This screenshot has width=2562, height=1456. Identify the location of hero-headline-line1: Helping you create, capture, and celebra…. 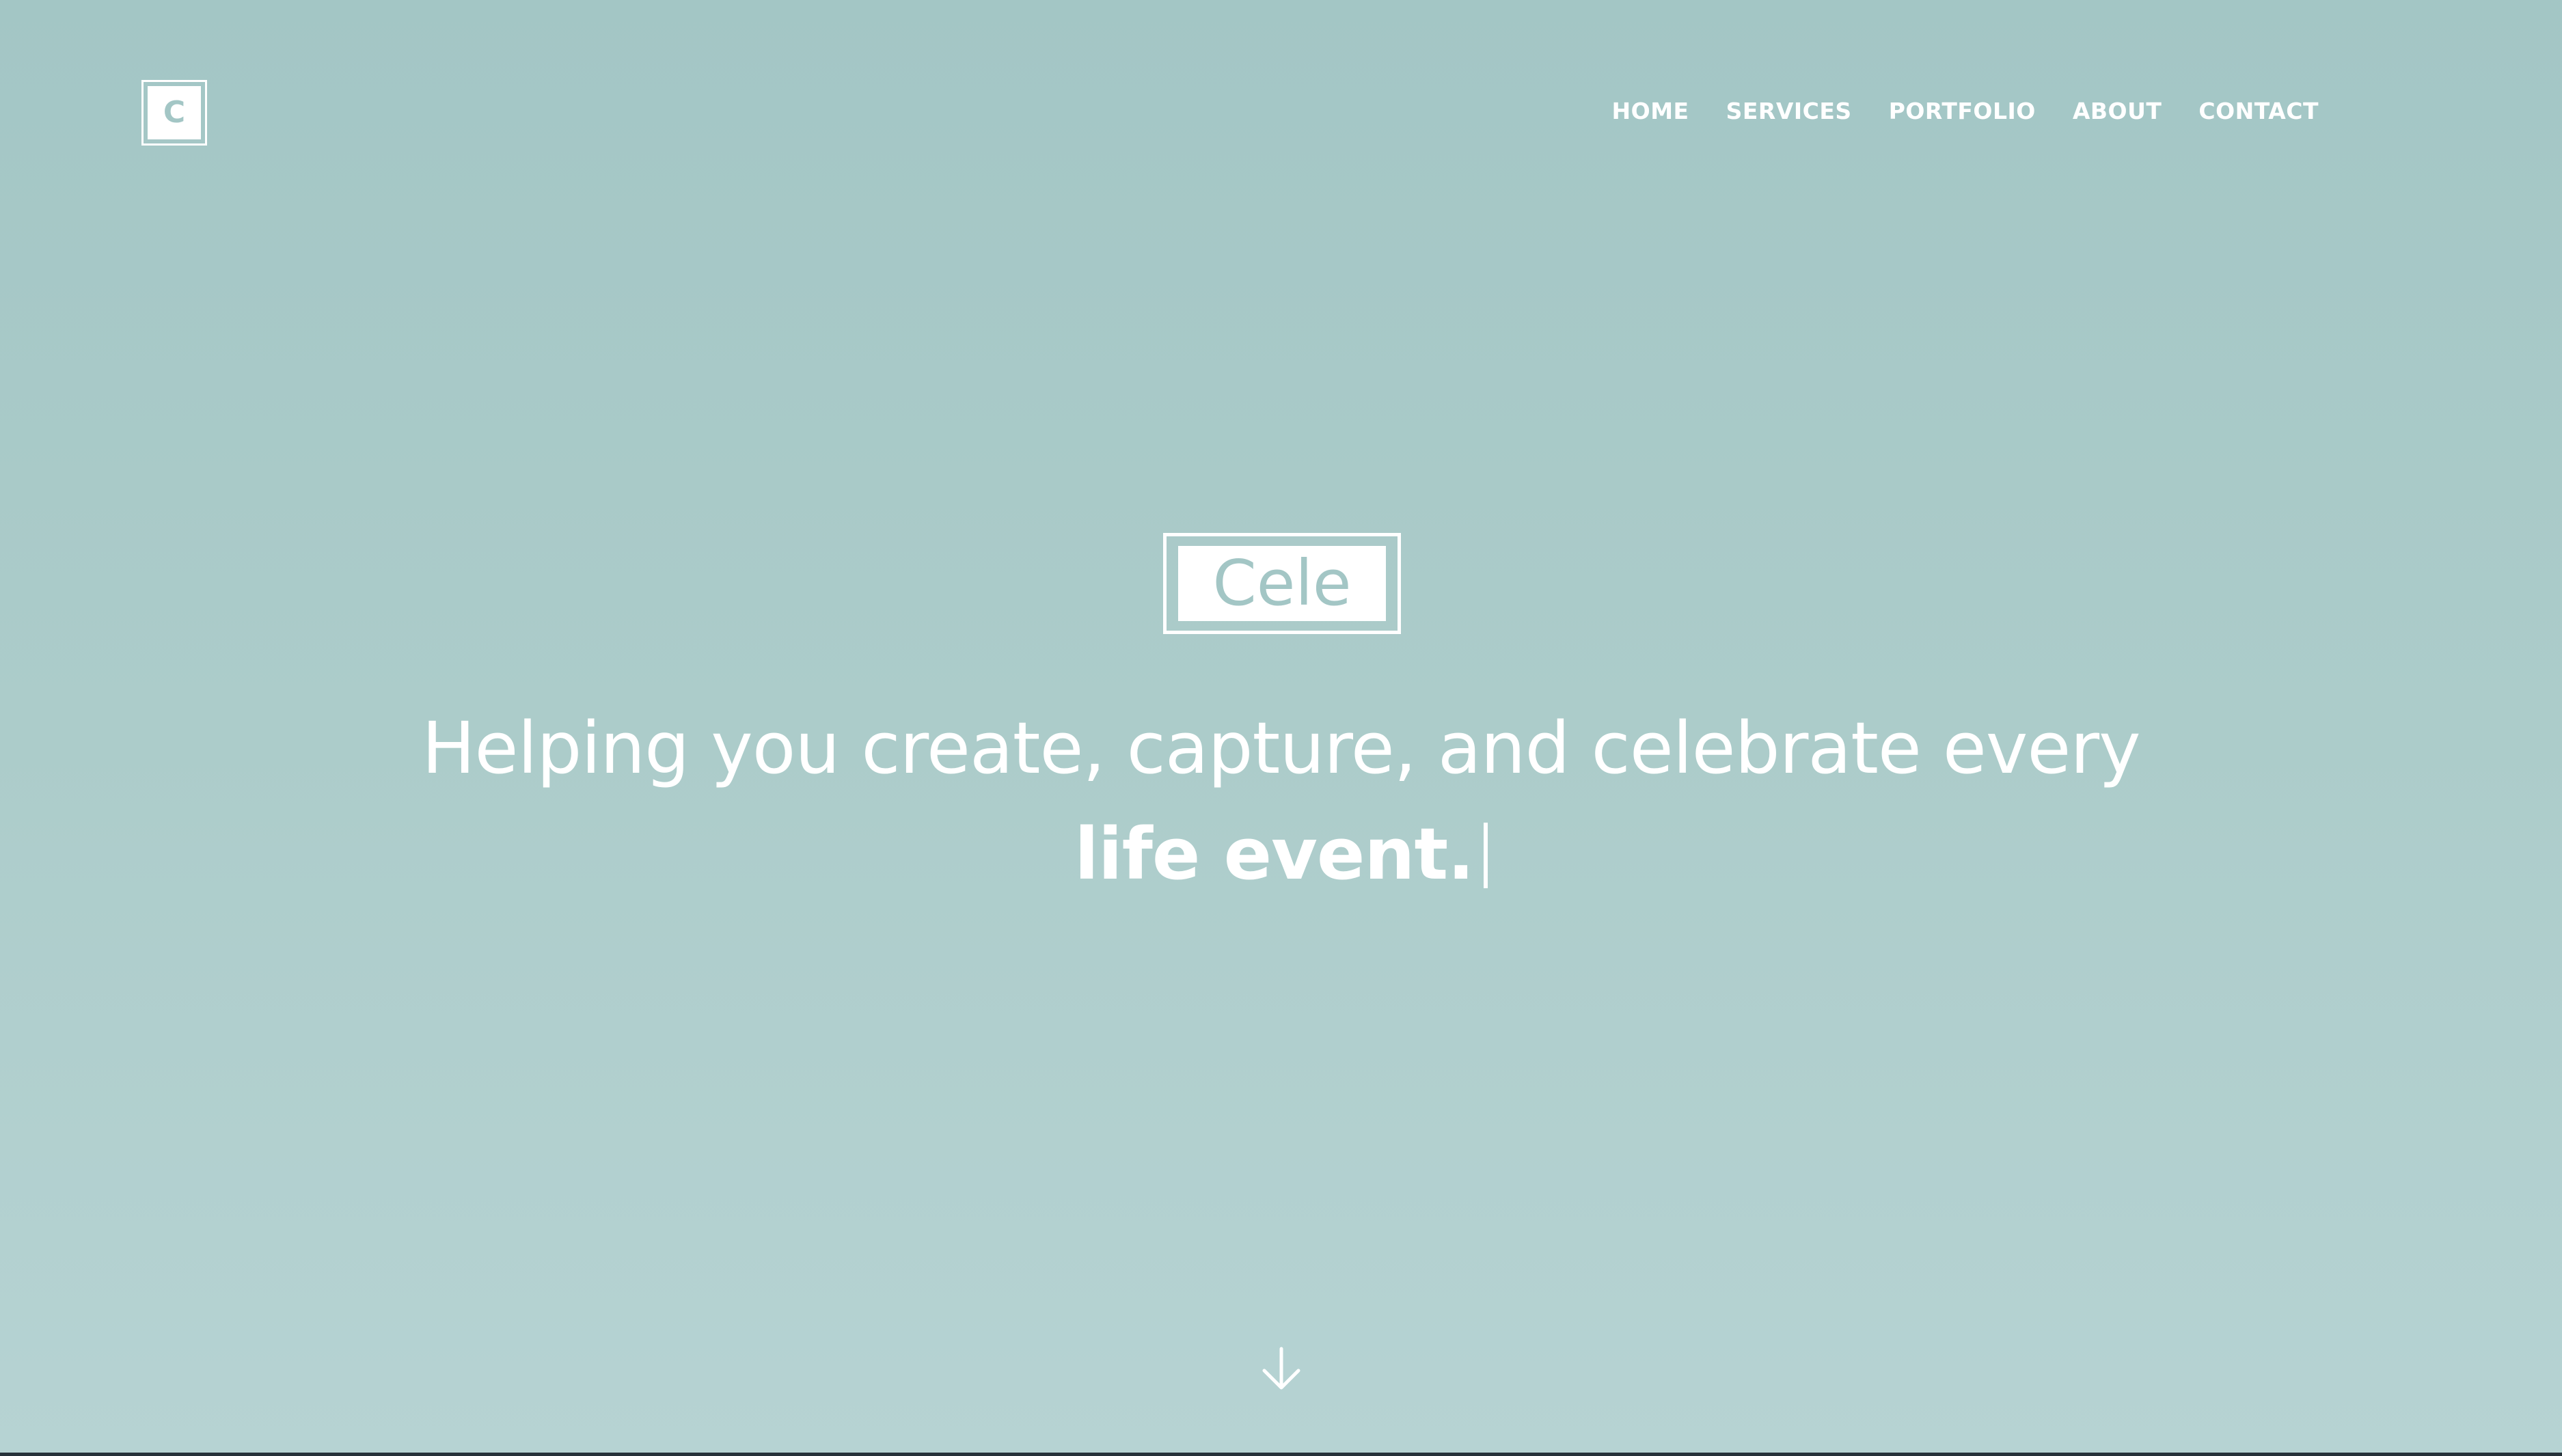
(1281, 748).